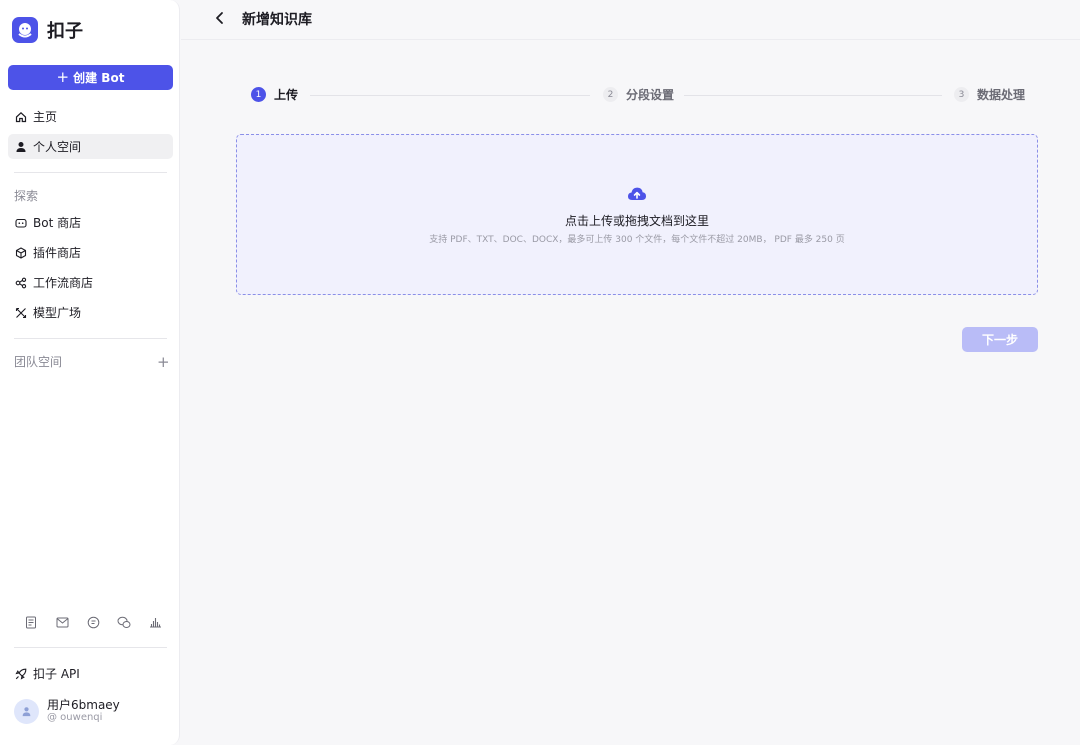  I want to click on step-upload: 1 上传, so click(274, 94).